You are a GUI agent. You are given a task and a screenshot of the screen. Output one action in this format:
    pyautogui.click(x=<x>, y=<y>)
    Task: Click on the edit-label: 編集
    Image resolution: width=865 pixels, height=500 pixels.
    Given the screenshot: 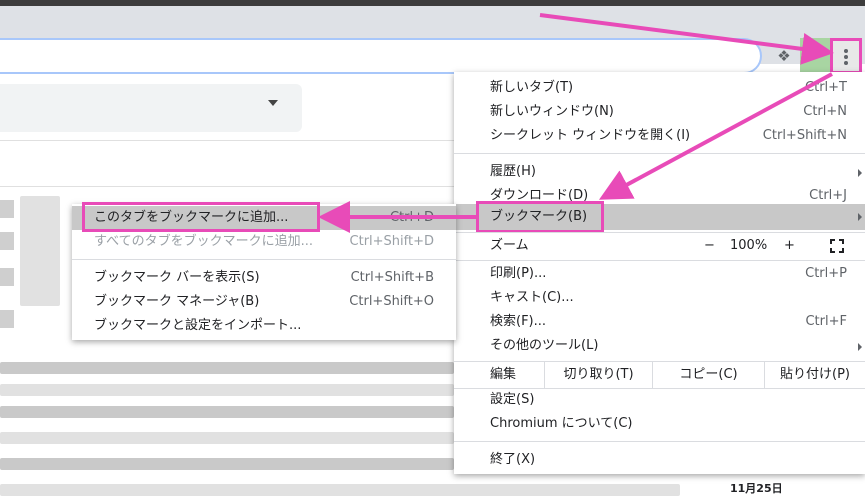 What is the action you would take?
    pyautogui.click(x=503, y=374)
    